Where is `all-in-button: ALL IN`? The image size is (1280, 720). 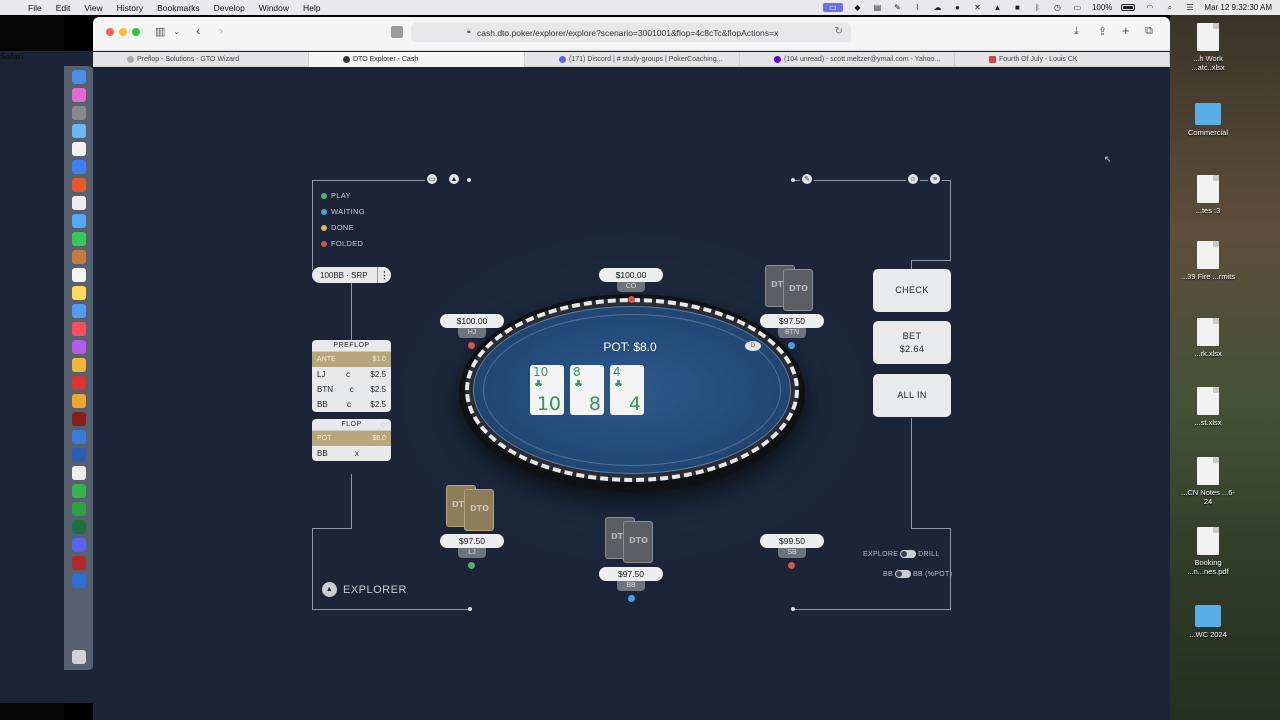
all-in-button: ALL IN is located at coordinates (912, 395).